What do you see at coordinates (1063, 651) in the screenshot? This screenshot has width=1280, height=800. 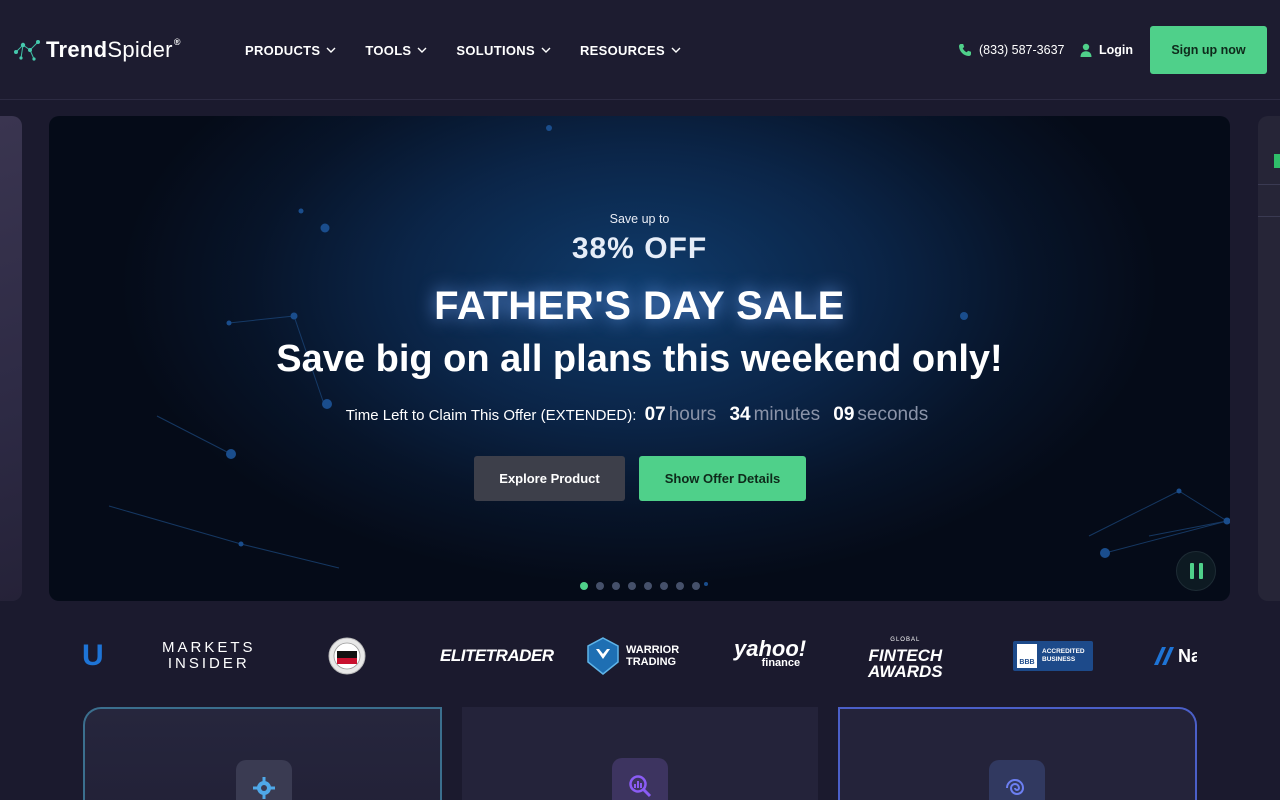 I see `bbb-line1: ACCREDITED` at bounding box center [1063, 651].